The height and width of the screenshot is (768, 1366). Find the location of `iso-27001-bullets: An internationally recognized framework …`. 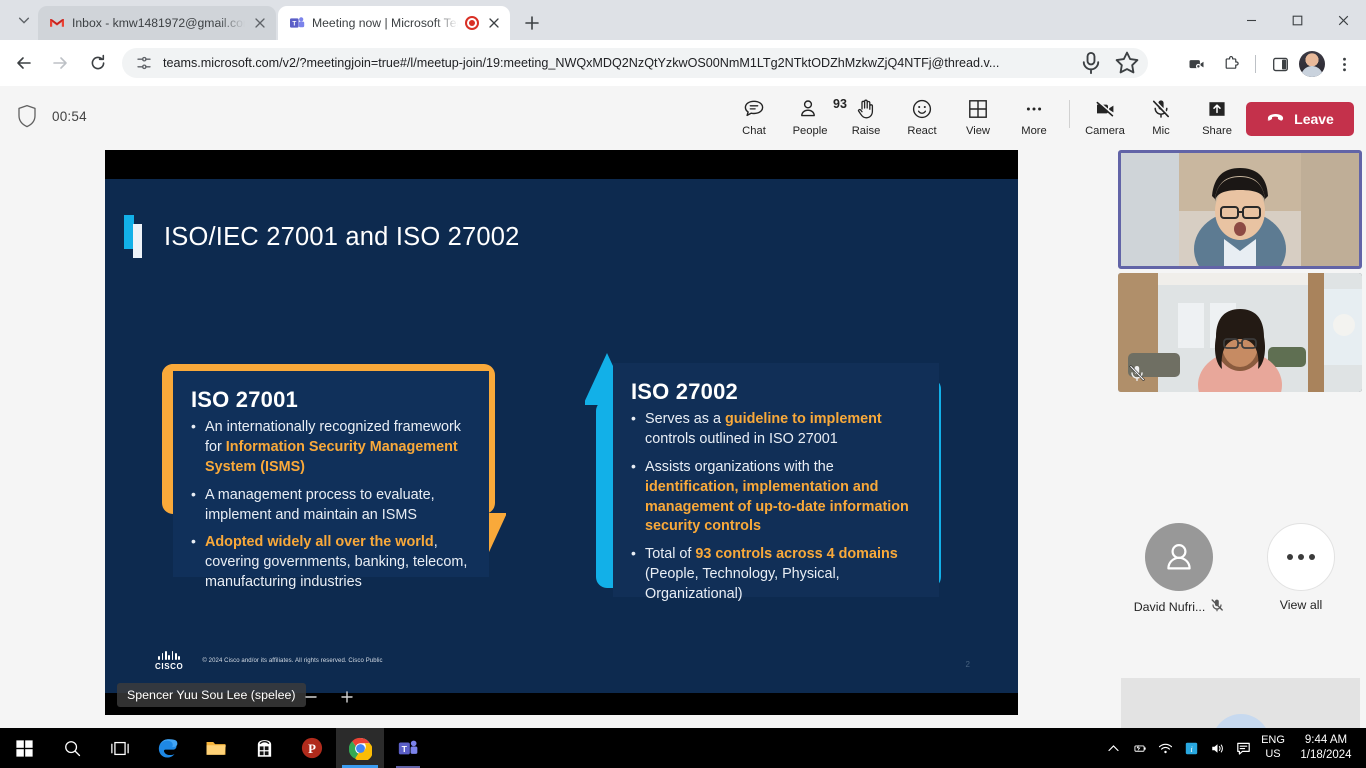

iso-27001-bullets: An internationally recognized framework … is located at coordinates (331, 505).